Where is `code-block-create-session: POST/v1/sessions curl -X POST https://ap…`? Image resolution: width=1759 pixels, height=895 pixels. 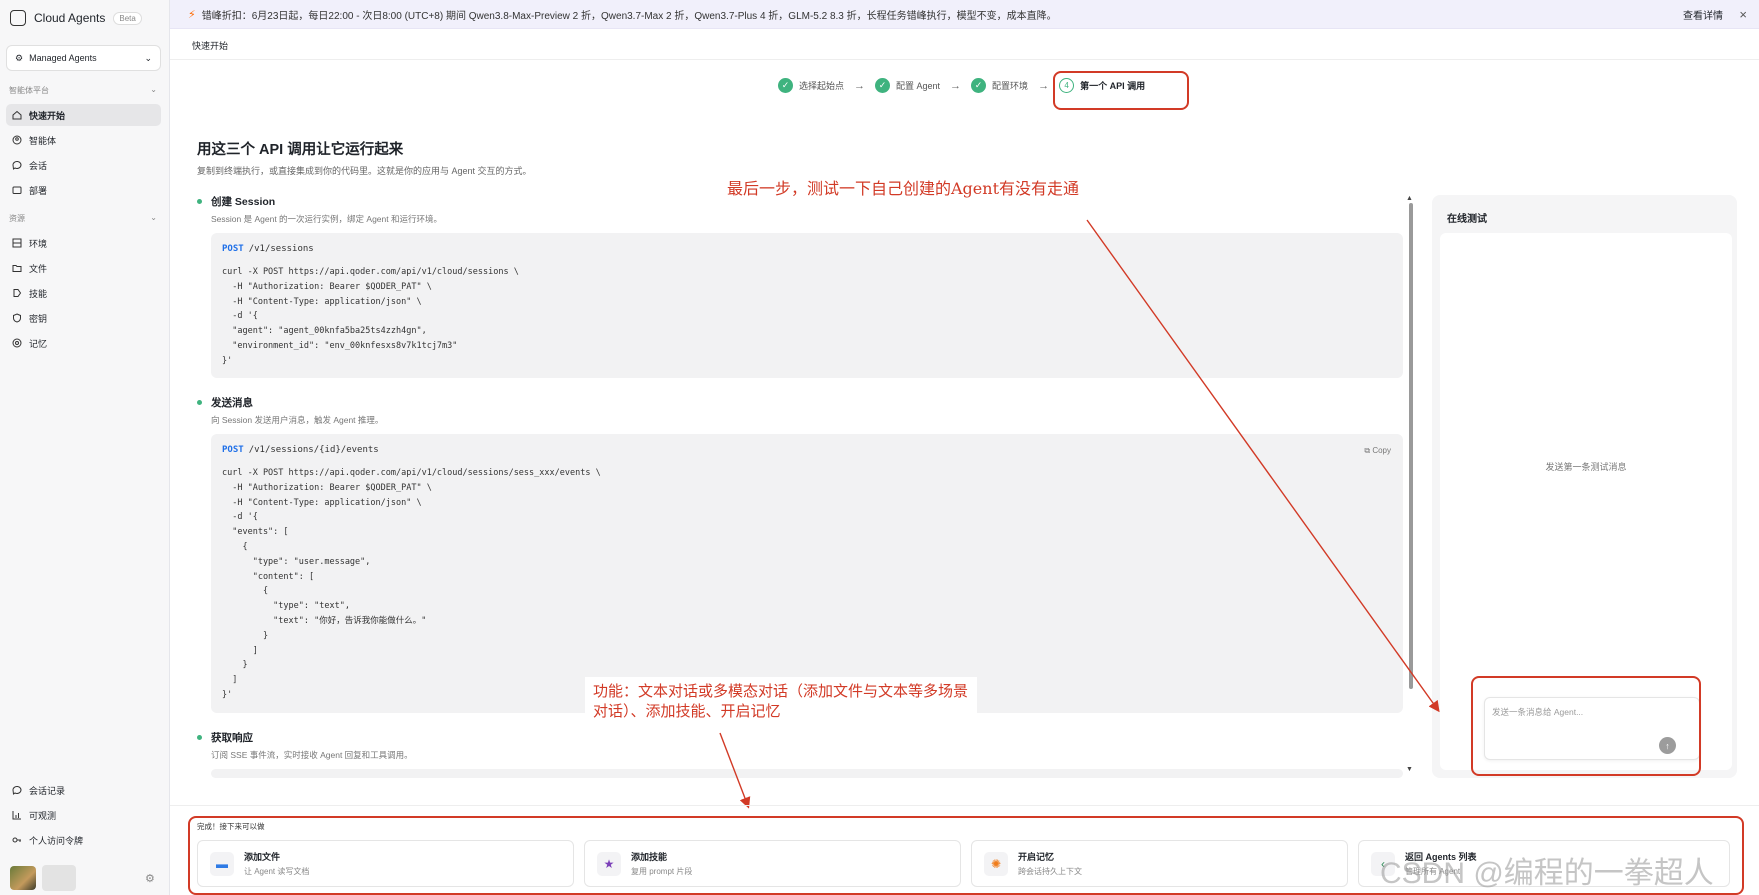
code-block-create-session: POST/v1/sessions curl -X POST https://ap… is located at coordinates (807, 305).